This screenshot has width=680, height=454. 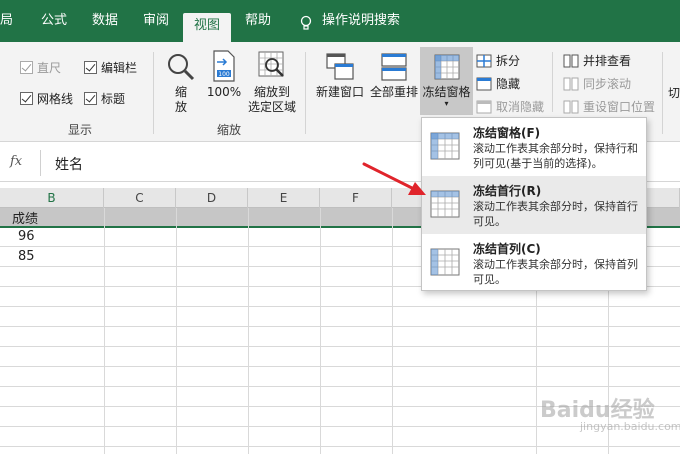 What do you see at coordinates (446, 103) in the screenshot?
I see `chevron-down-icon: ▾` at bounding box center [446, 103].